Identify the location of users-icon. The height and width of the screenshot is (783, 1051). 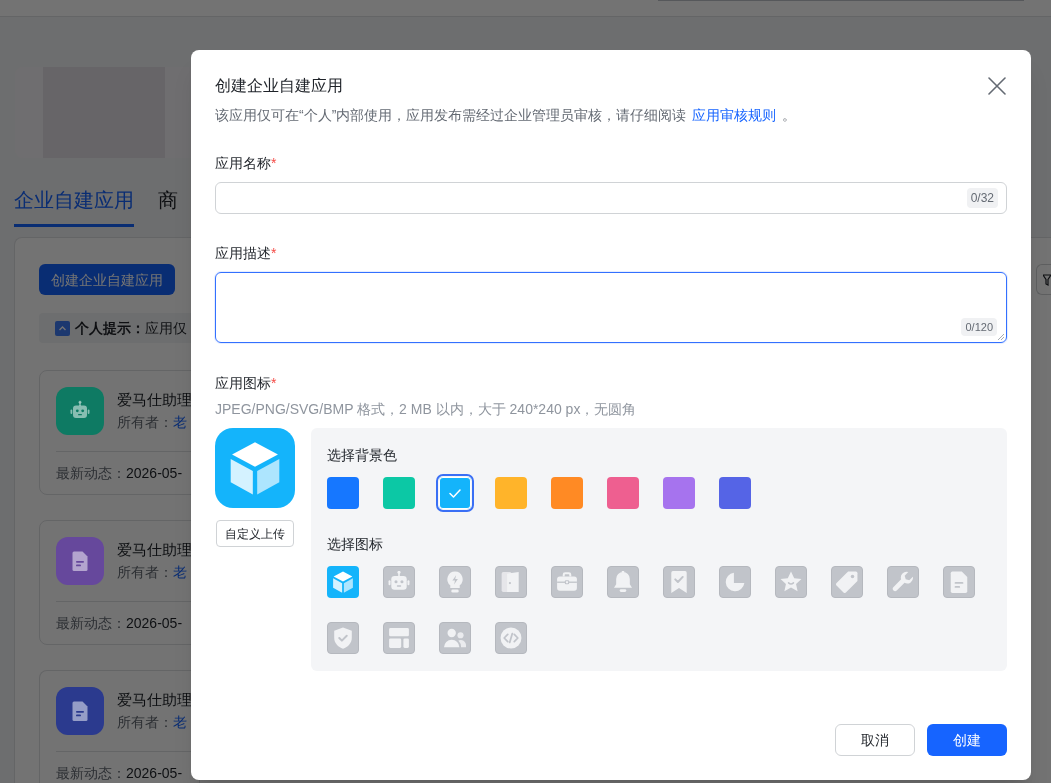
(455, 638).